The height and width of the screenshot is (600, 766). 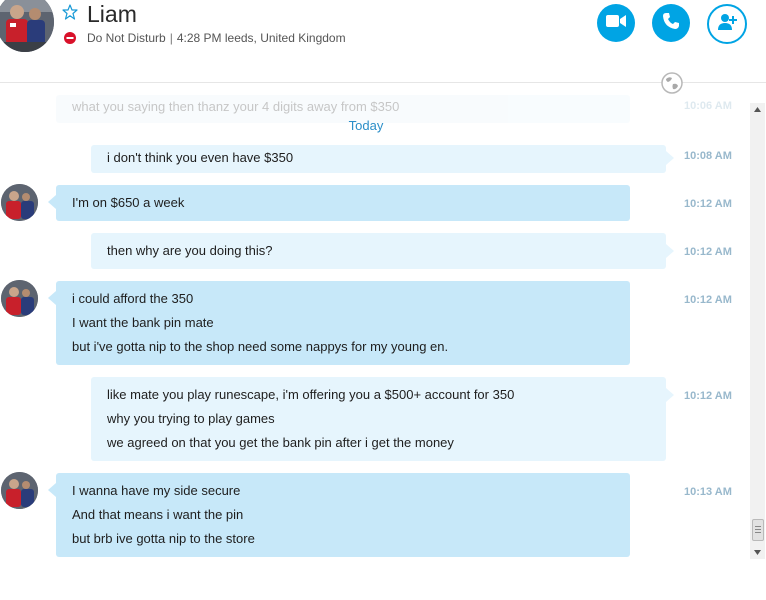 What do you see at coordinates (378, 251) in the screenshot?
I see `outgoing-message: then why are you doing this?` at bounding box center [378, 251].